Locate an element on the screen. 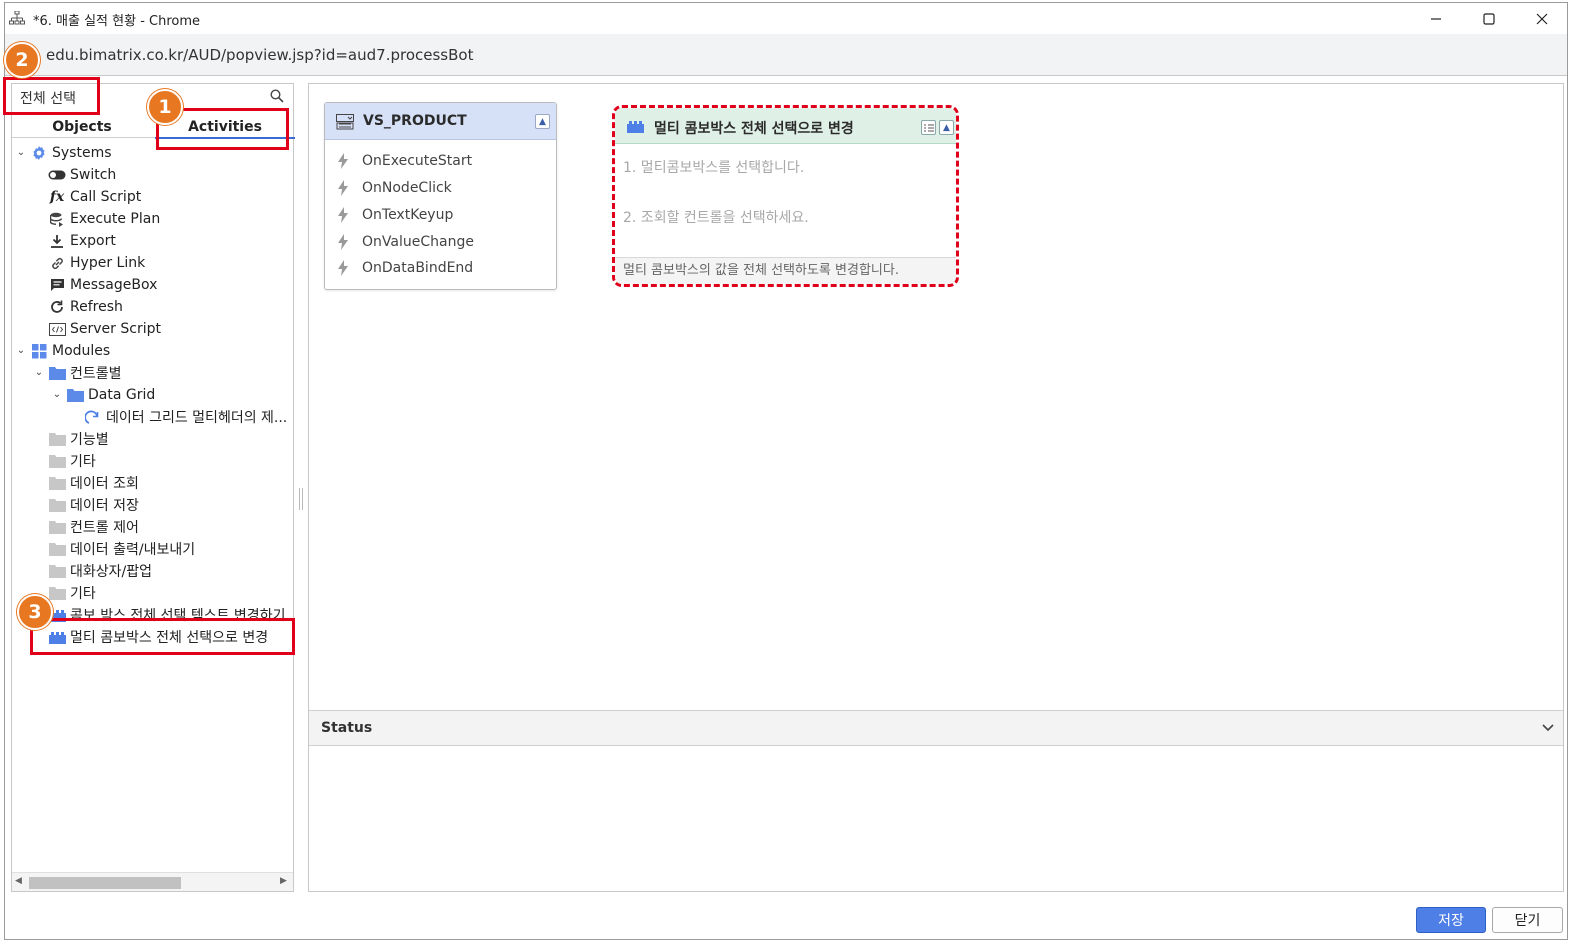  tree-item-messagebox: MessageBox is located at coordinates (102, 285).